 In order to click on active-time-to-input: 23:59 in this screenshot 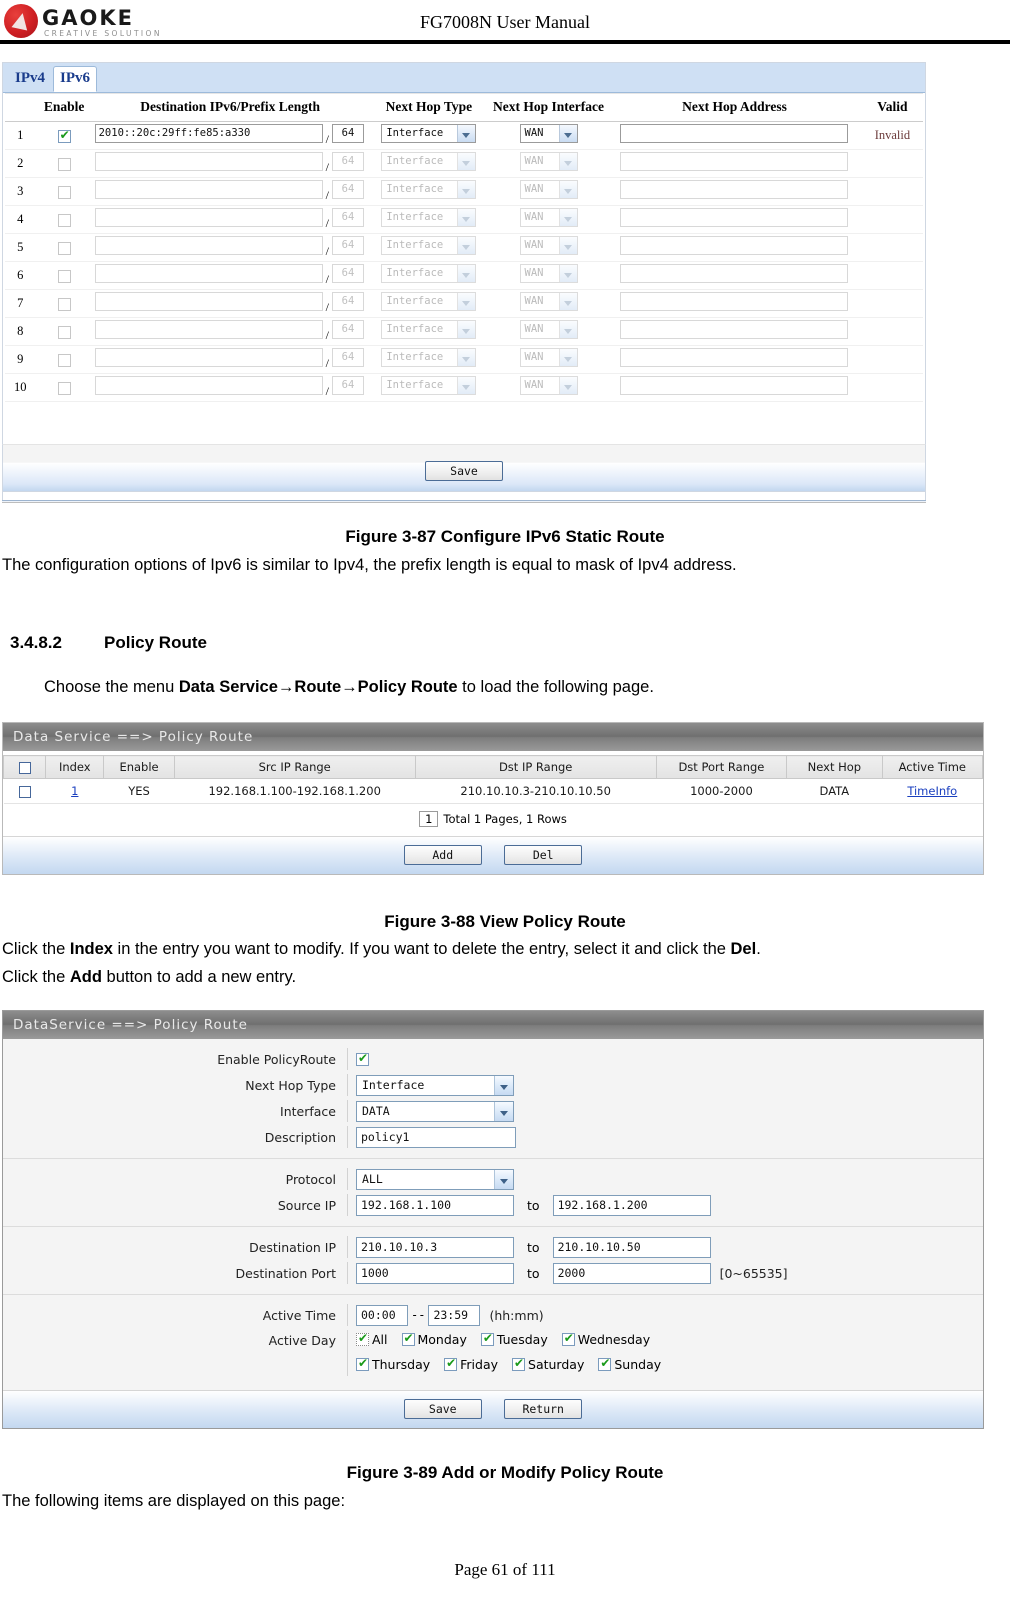, I will do `click(454, 1315)`.